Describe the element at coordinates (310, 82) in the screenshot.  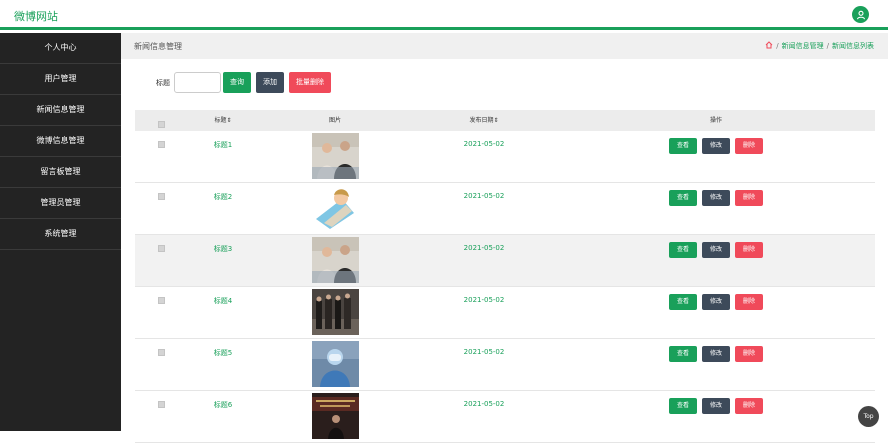
I see `batch-delete-button: 批量删除` at that location.